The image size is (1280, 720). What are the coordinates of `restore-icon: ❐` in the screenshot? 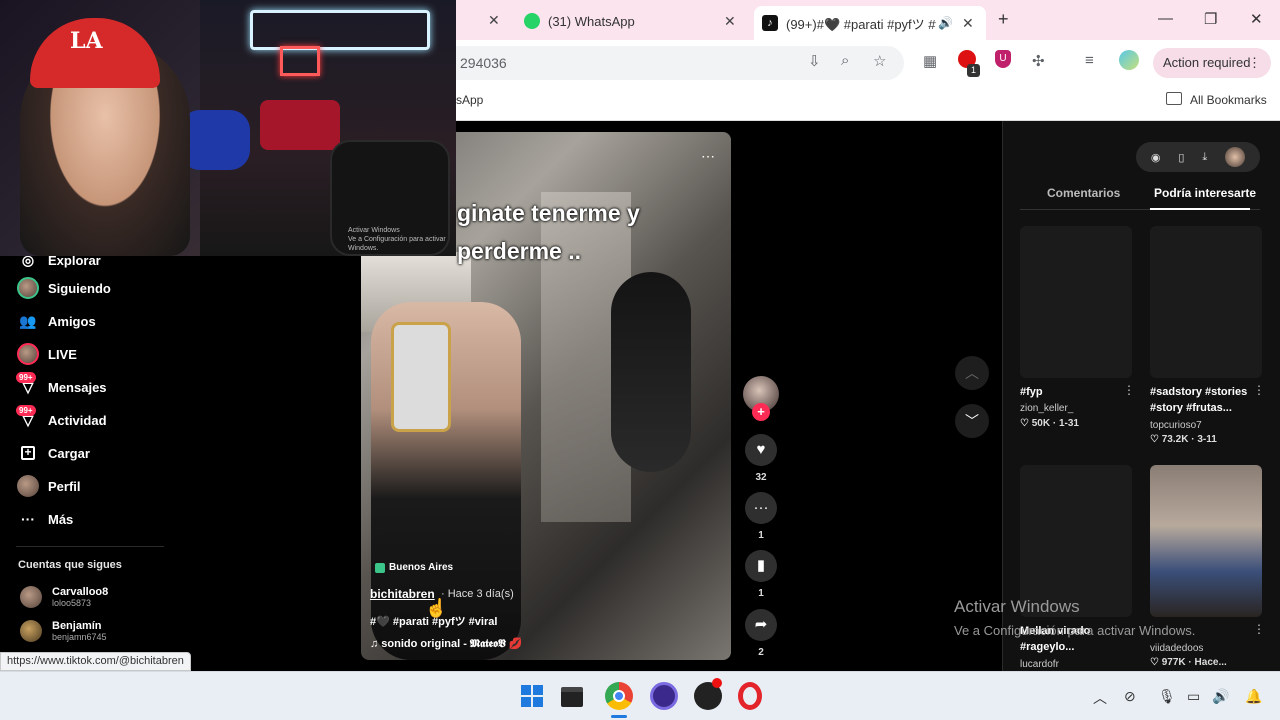 It's located at (1210, 19).